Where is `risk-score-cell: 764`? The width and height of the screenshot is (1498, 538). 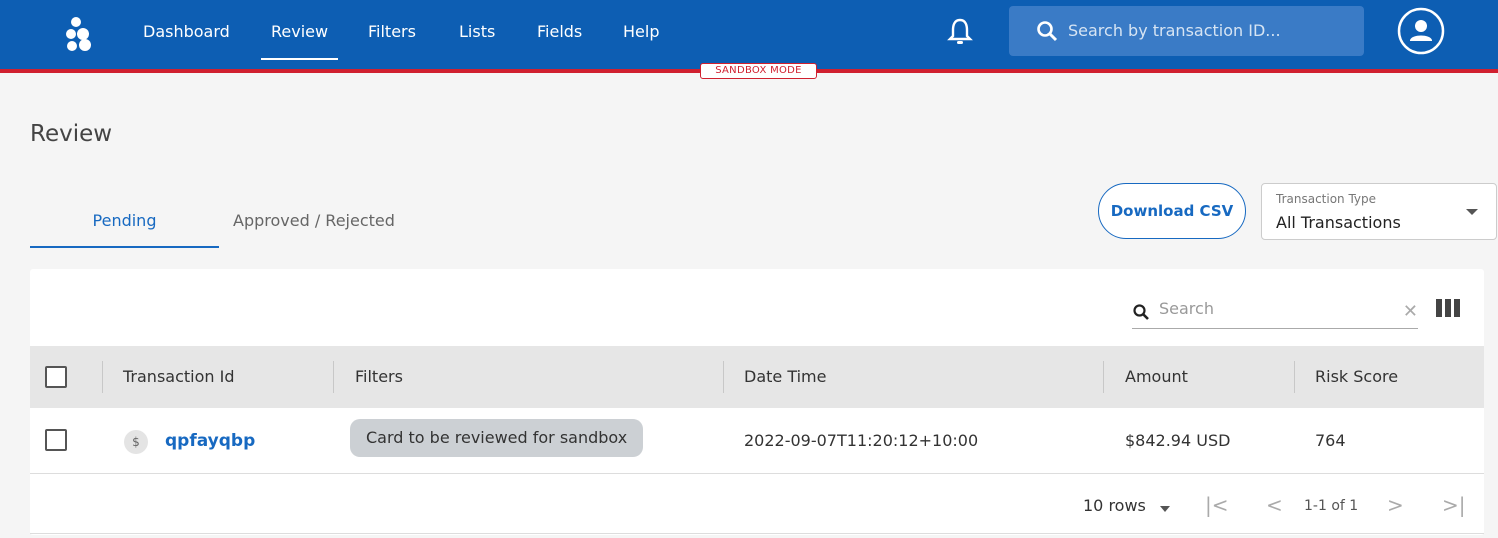 risk-score-cell: 764 is located at coordinates (1330, 440).